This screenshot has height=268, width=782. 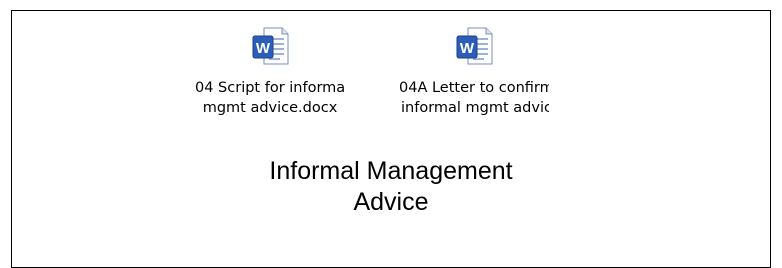 What do you see at coordinates (391, 171) in the screenshot?
I see `caption-line1: Informal Management` at bounding box center [391, 171].